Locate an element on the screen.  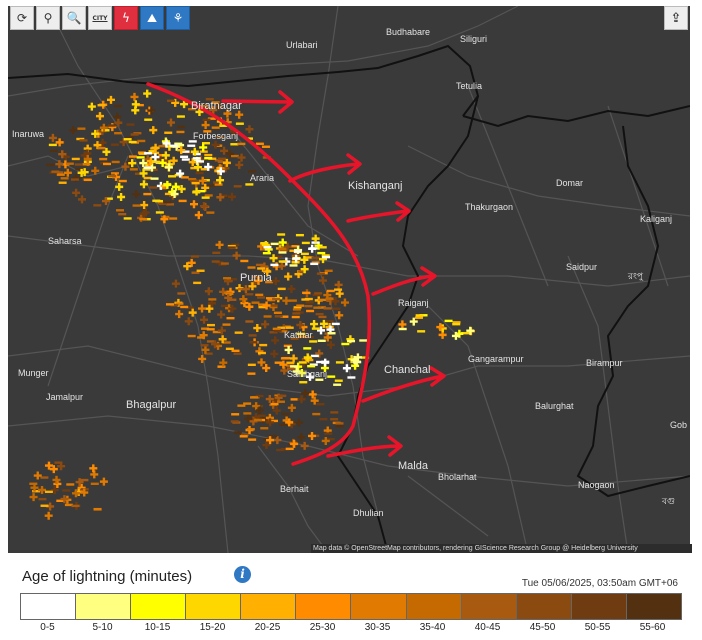
place-label: বগু is located at coordinates (668, 501).